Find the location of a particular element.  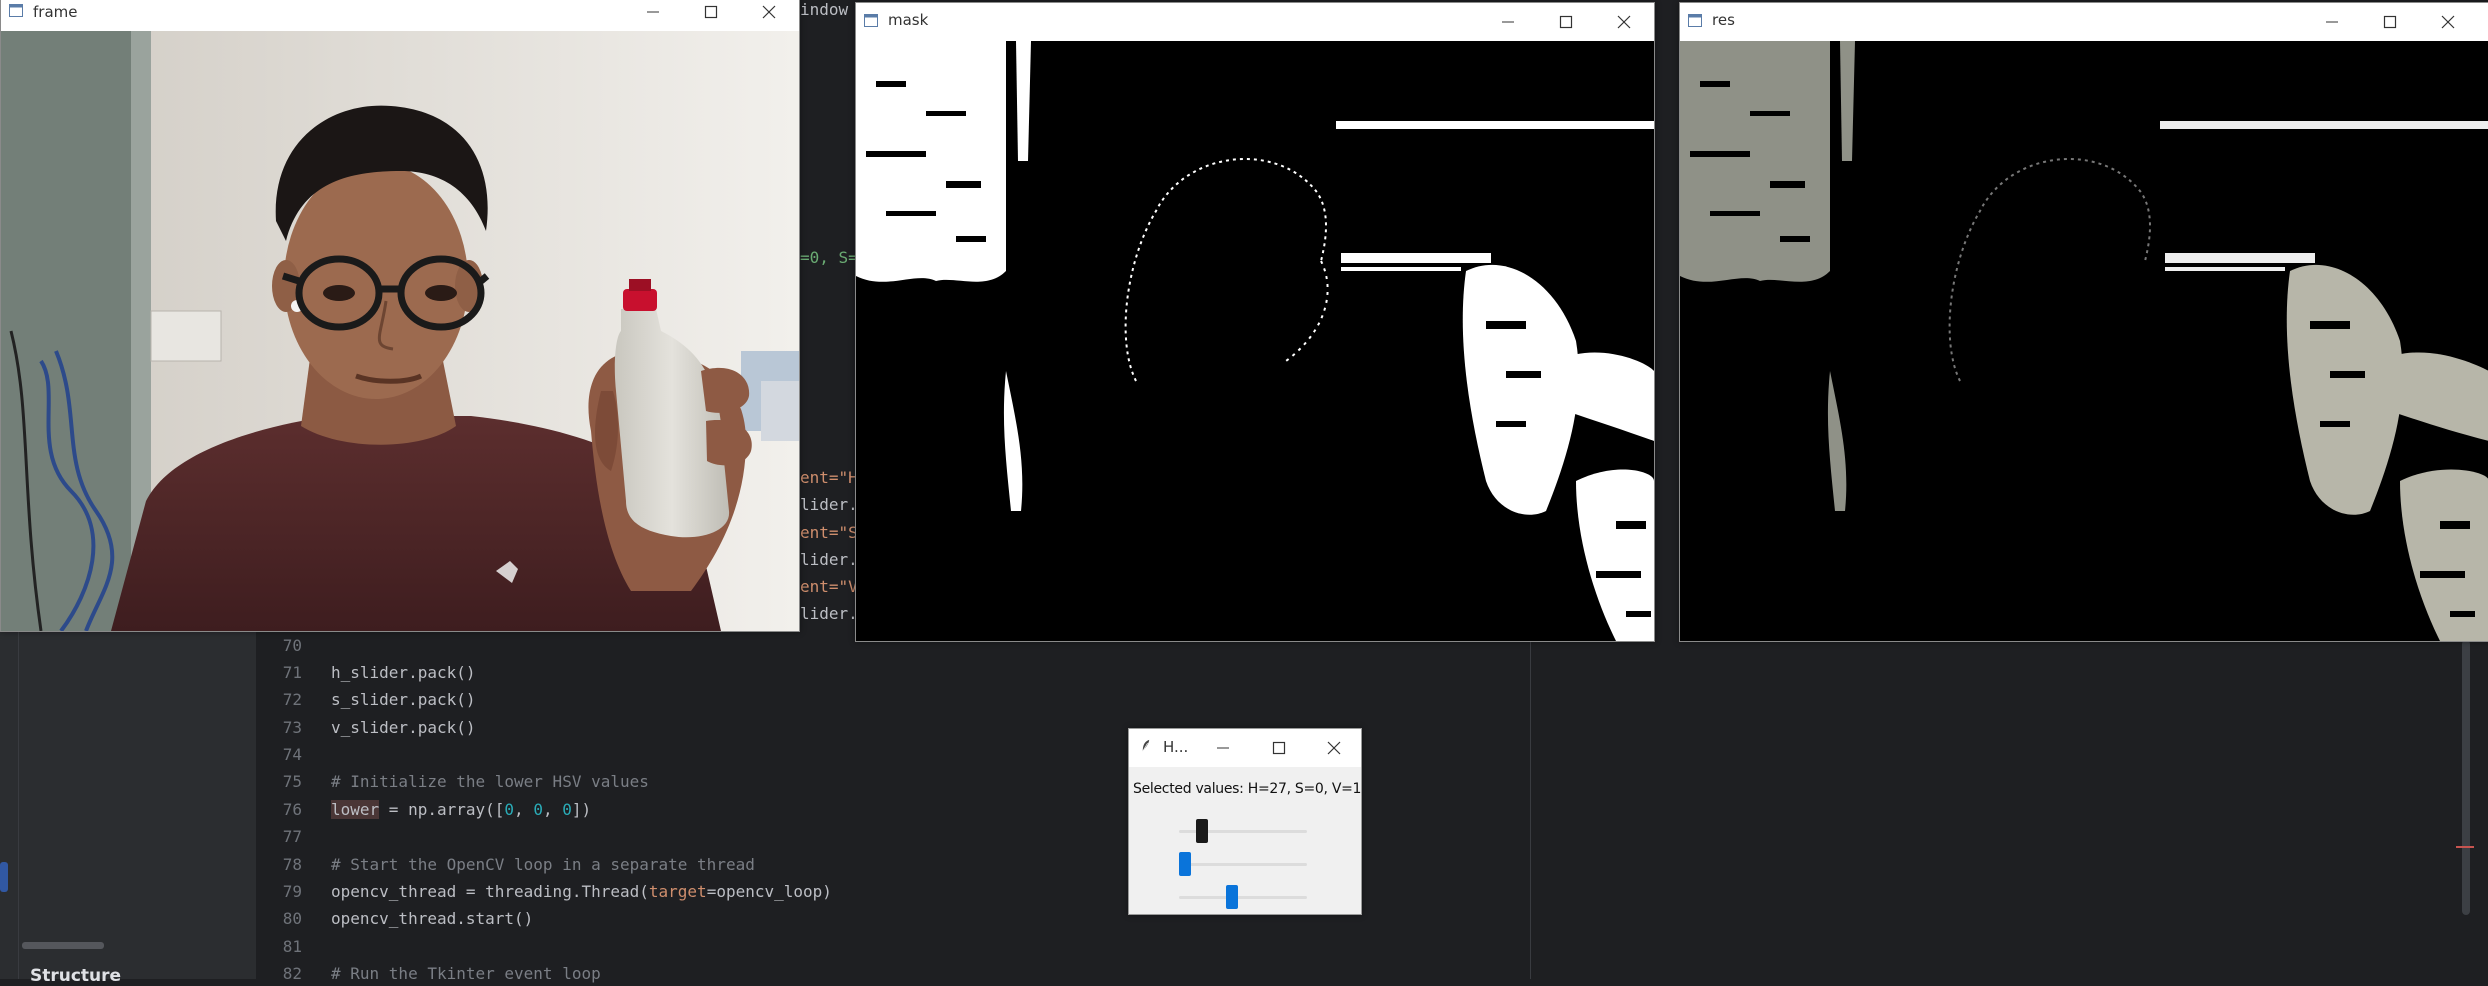

line-number: 76 is located at coordinates (292, 809).